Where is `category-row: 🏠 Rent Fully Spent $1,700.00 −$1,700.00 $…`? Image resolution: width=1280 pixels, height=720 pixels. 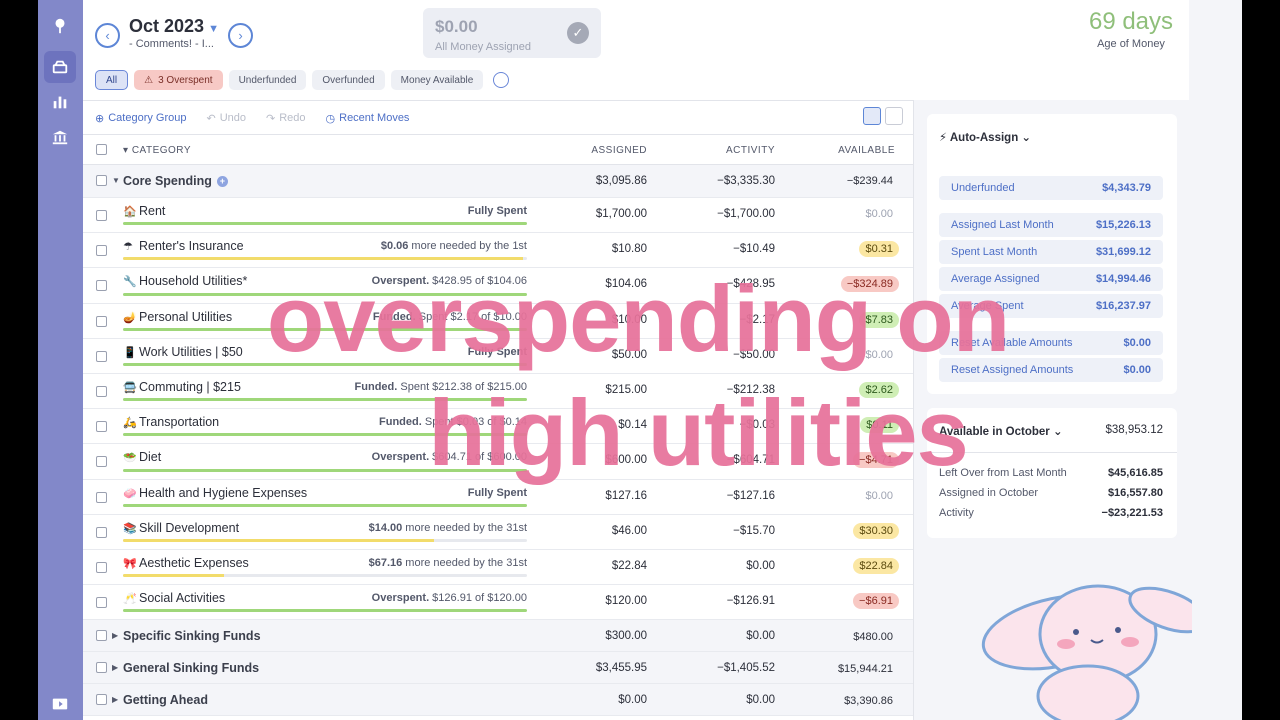 category-row: 🏠 Rent Fully Spent $1,700.00 −$1,700.00 $… is located at coordinates (498, 216).